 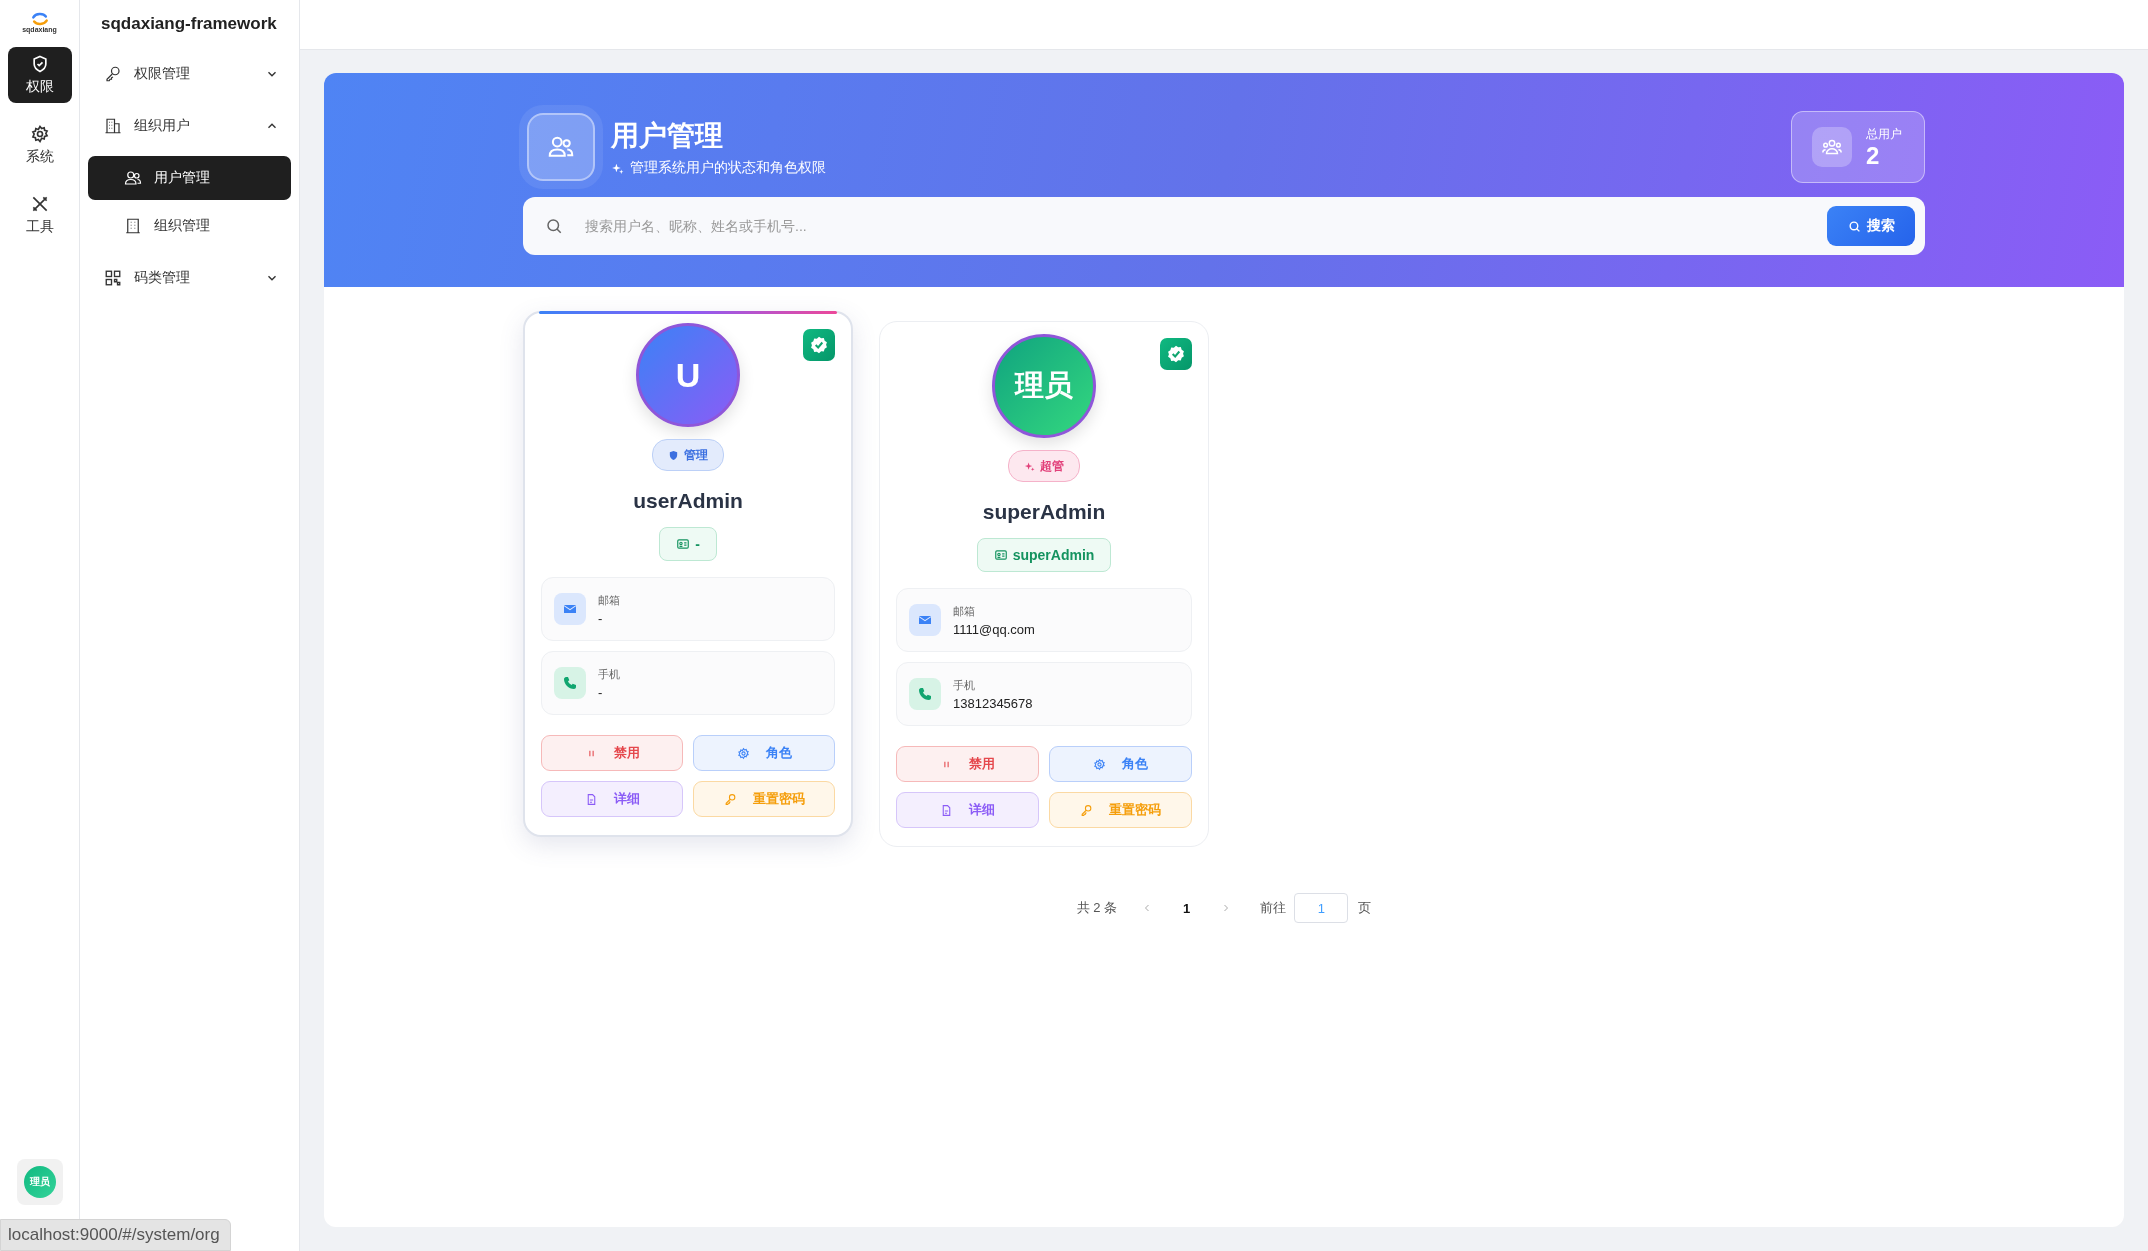 What do you see at coordinates (1044, 555) in the screenshot?
I see `account-tag: superAdmin` at bounding box center [1044, 555].